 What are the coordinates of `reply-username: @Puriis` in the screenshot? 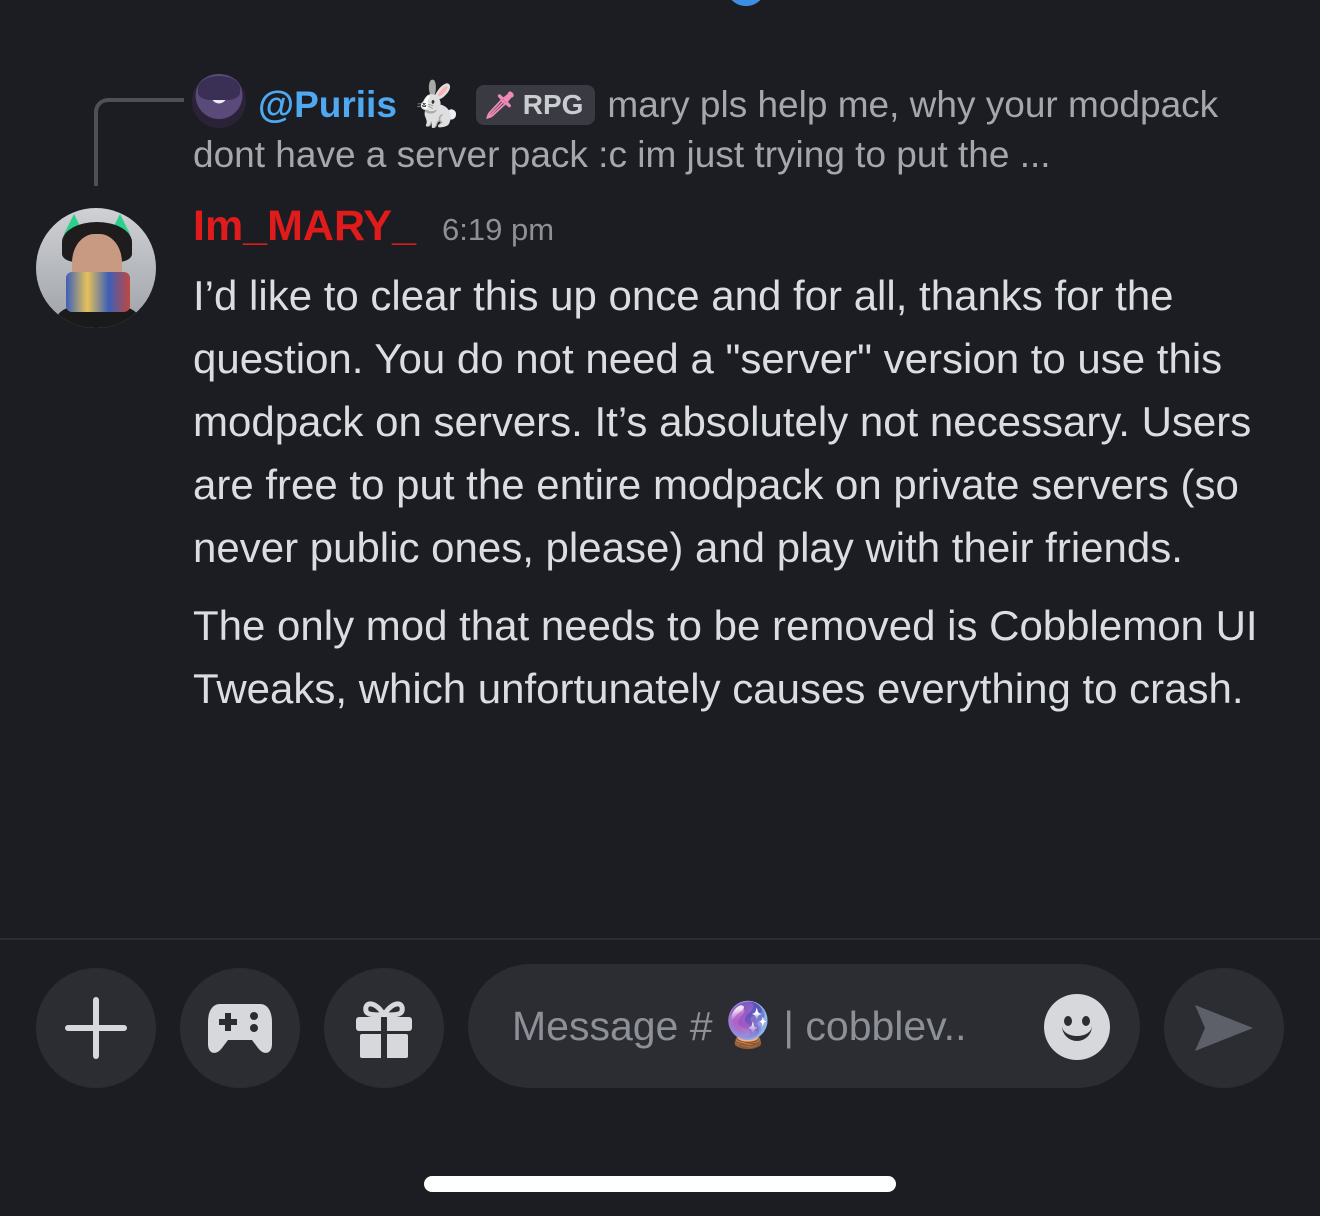 It's located at (327, 105).